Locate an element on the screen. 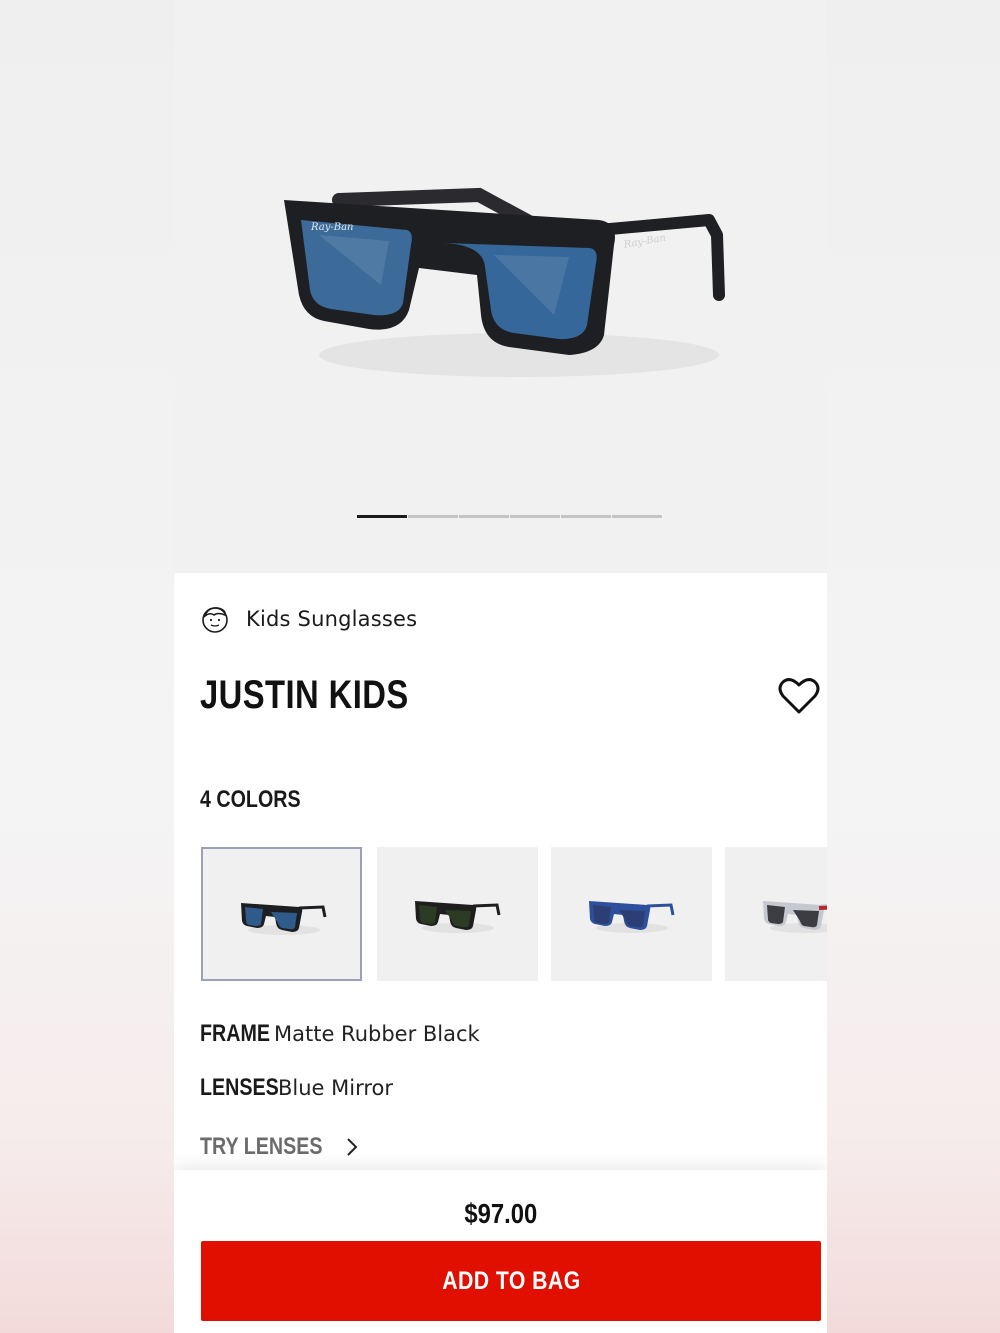  product-title: JUSTIN KIDS is located at coordinates (304, 695).